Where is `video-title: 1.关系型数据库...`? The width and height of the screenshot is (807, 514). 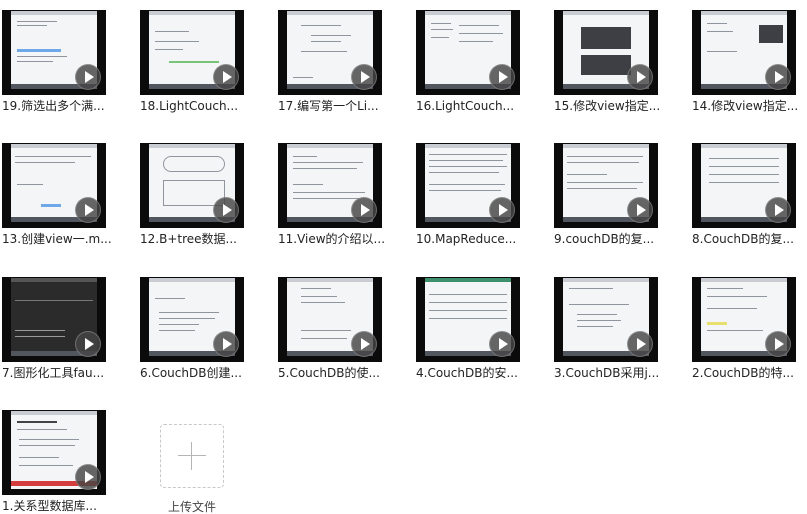
video-title: 1.关系型数据库... is located at coordinates (57, 506).